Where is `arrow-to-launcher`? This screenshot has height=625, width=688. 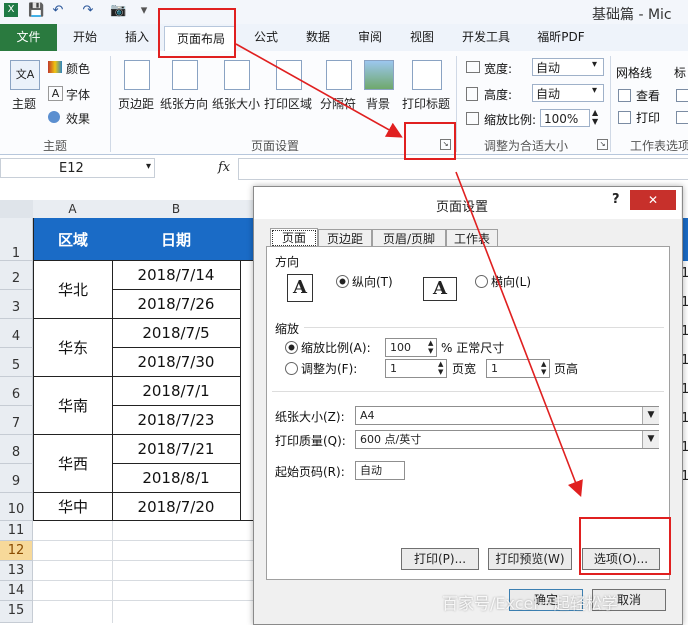
arrow-to-launcher is located at coordinates (319, 90).